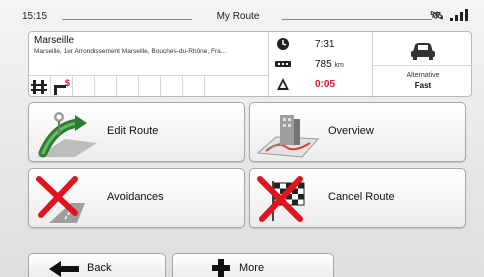  What do you see at coordinates (133, 131) in the screenshot?
I see `edit-route-label: Edit Route` at bounding box center [133, 131].